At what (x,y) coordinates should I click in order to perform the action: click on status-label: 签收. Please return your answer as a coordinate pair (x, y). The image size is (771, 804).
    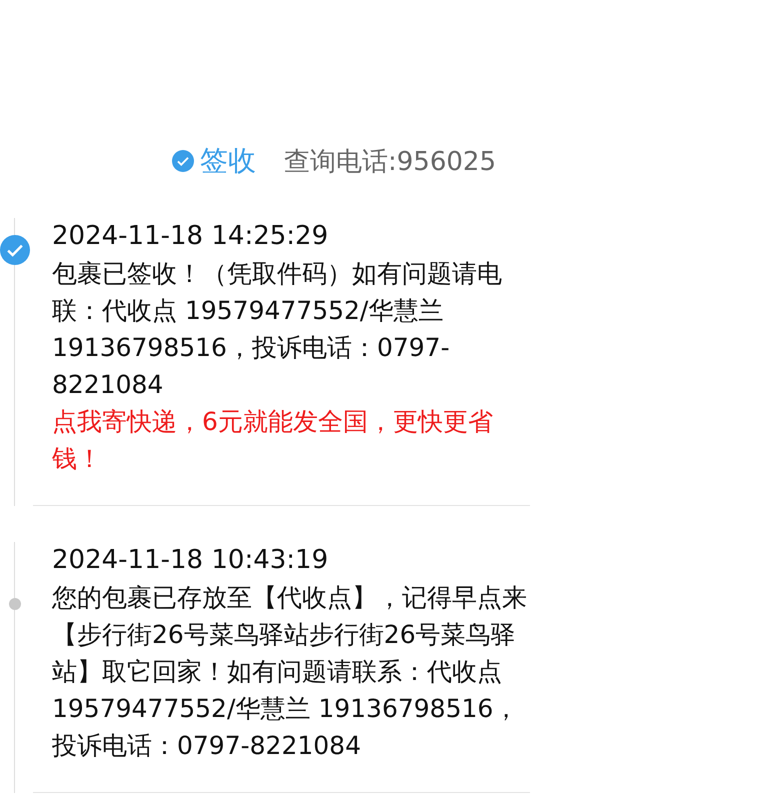
    Looking at the image, I should click on (228, 161).